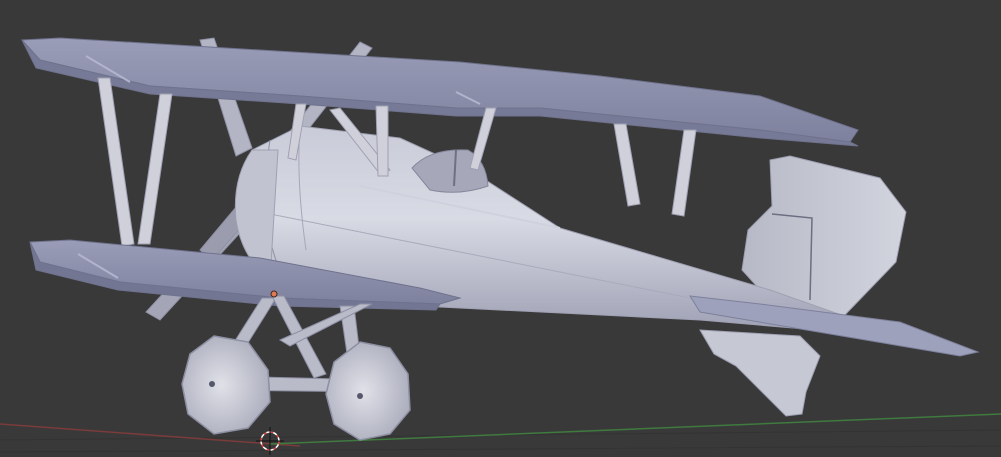 This screenshot has height=457, width=1001. Describe the element at coordinates (274, 294) in the screenshot. I see `object-origin-marker` at that location.